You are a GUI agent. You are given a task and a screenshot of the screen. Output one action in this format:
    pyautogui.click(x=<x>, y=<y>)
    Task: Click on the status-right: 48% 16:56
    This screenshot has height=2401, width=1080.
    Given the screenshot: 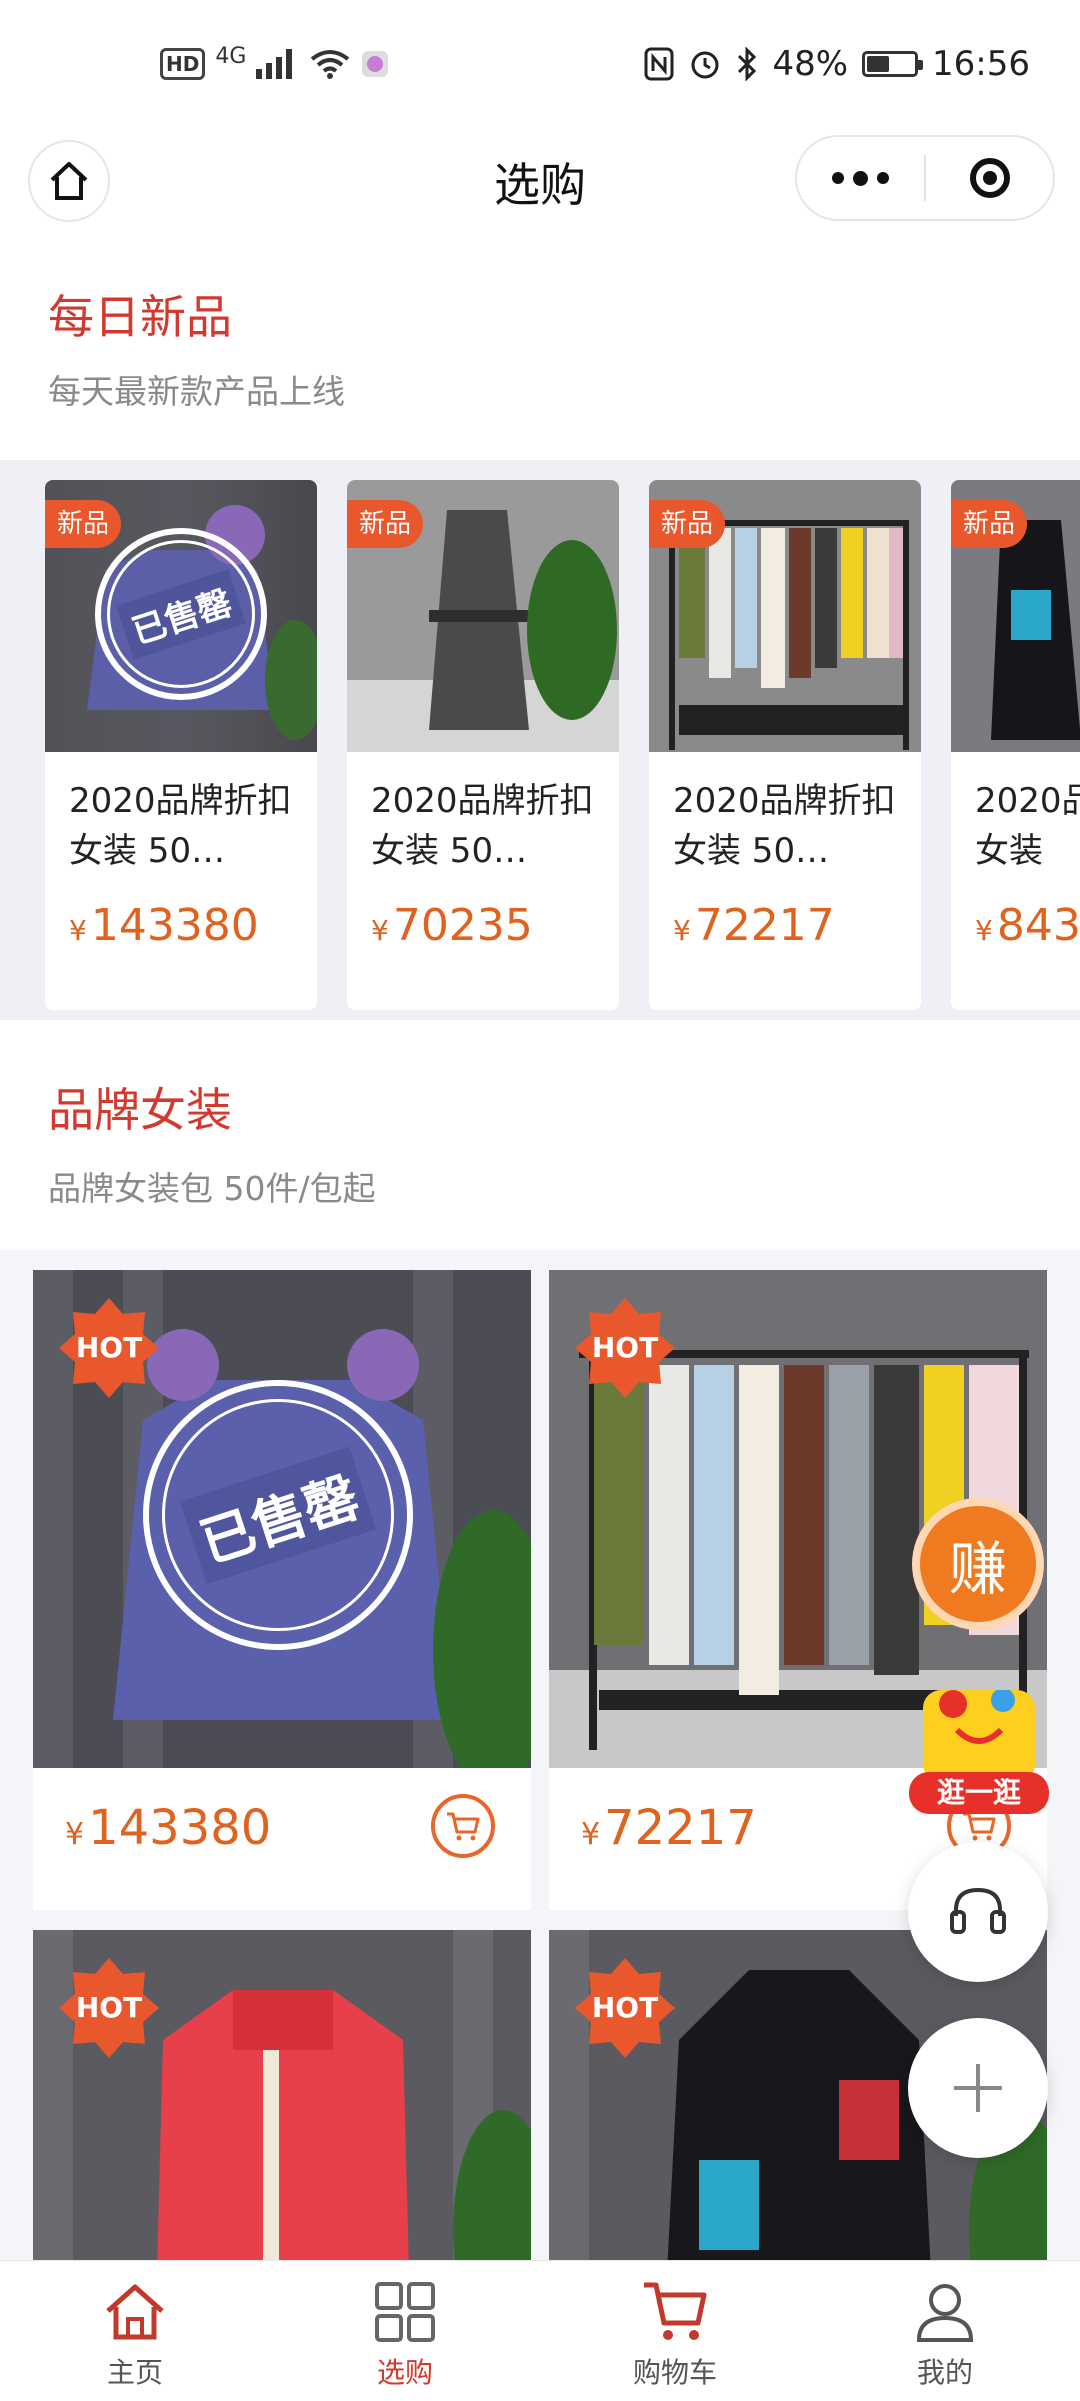 What is the action you would take?
    pyautogui.click(x=837, y=64)
    